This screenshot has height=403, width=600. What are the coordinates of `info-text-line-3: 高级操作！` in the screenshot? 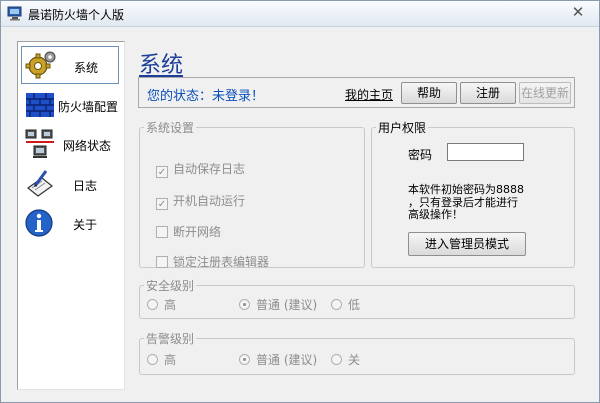 It's located at (435, 214).